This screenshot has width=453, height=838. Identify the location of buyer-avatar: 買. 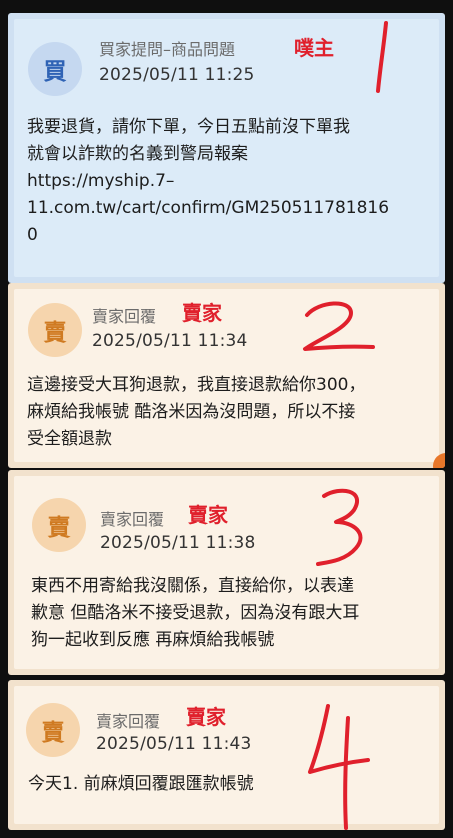
(55, 69).